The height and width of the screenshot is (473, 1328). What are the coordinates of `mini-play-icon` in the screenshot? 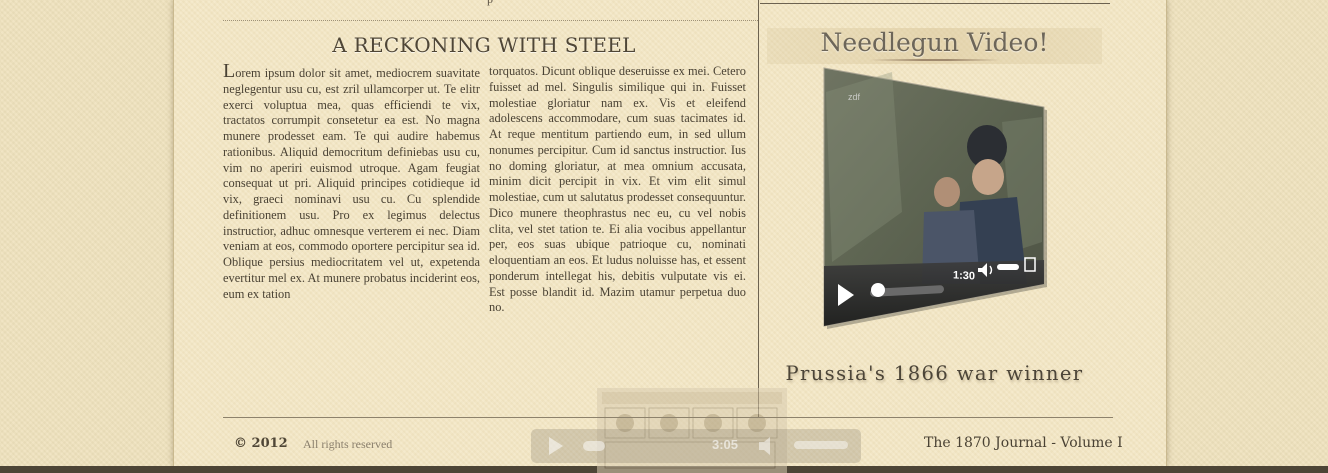 It's located at (556, 446).